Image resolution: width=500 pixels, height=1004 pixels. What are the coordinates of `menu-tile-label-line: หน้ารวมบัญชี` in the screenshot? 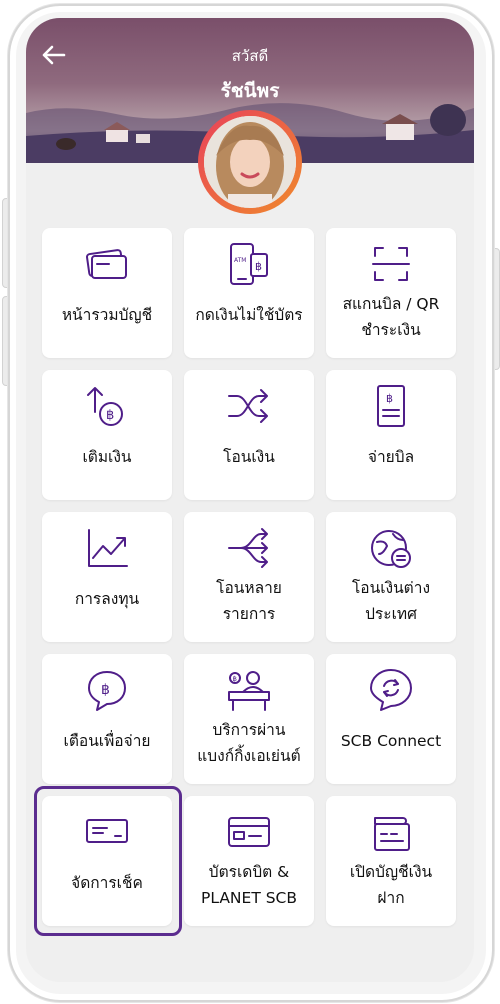 It's located at (107, 315).